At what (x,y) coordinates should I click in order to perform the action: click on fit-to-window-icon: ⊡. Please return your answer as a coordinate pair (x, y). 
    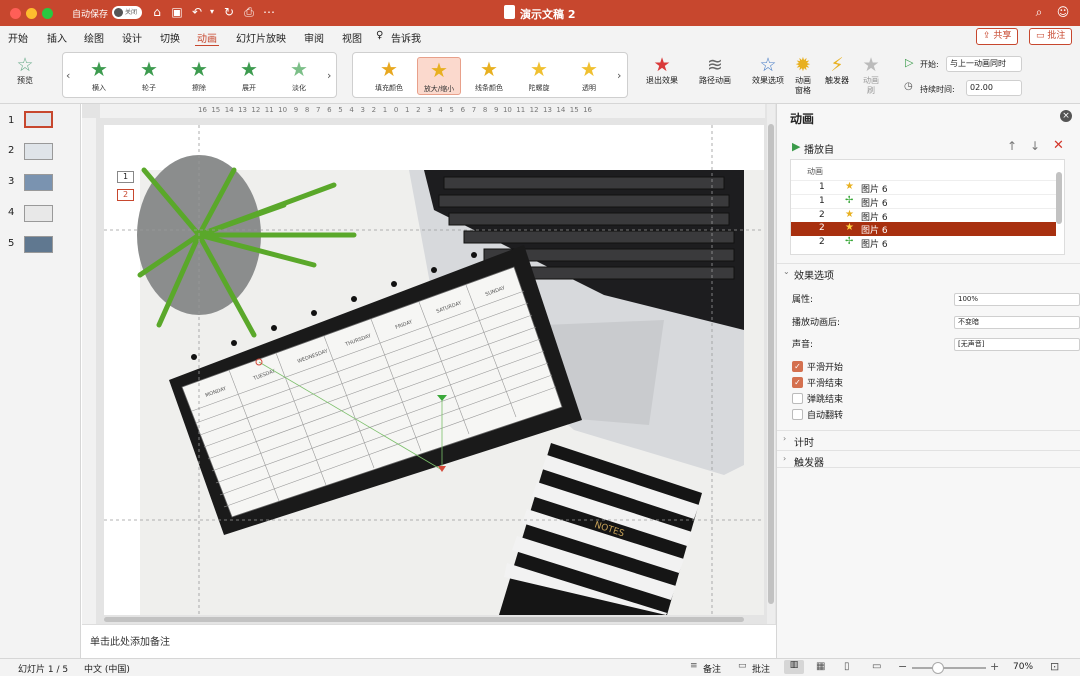
    Looking at the image, I should click on (1054, 666).